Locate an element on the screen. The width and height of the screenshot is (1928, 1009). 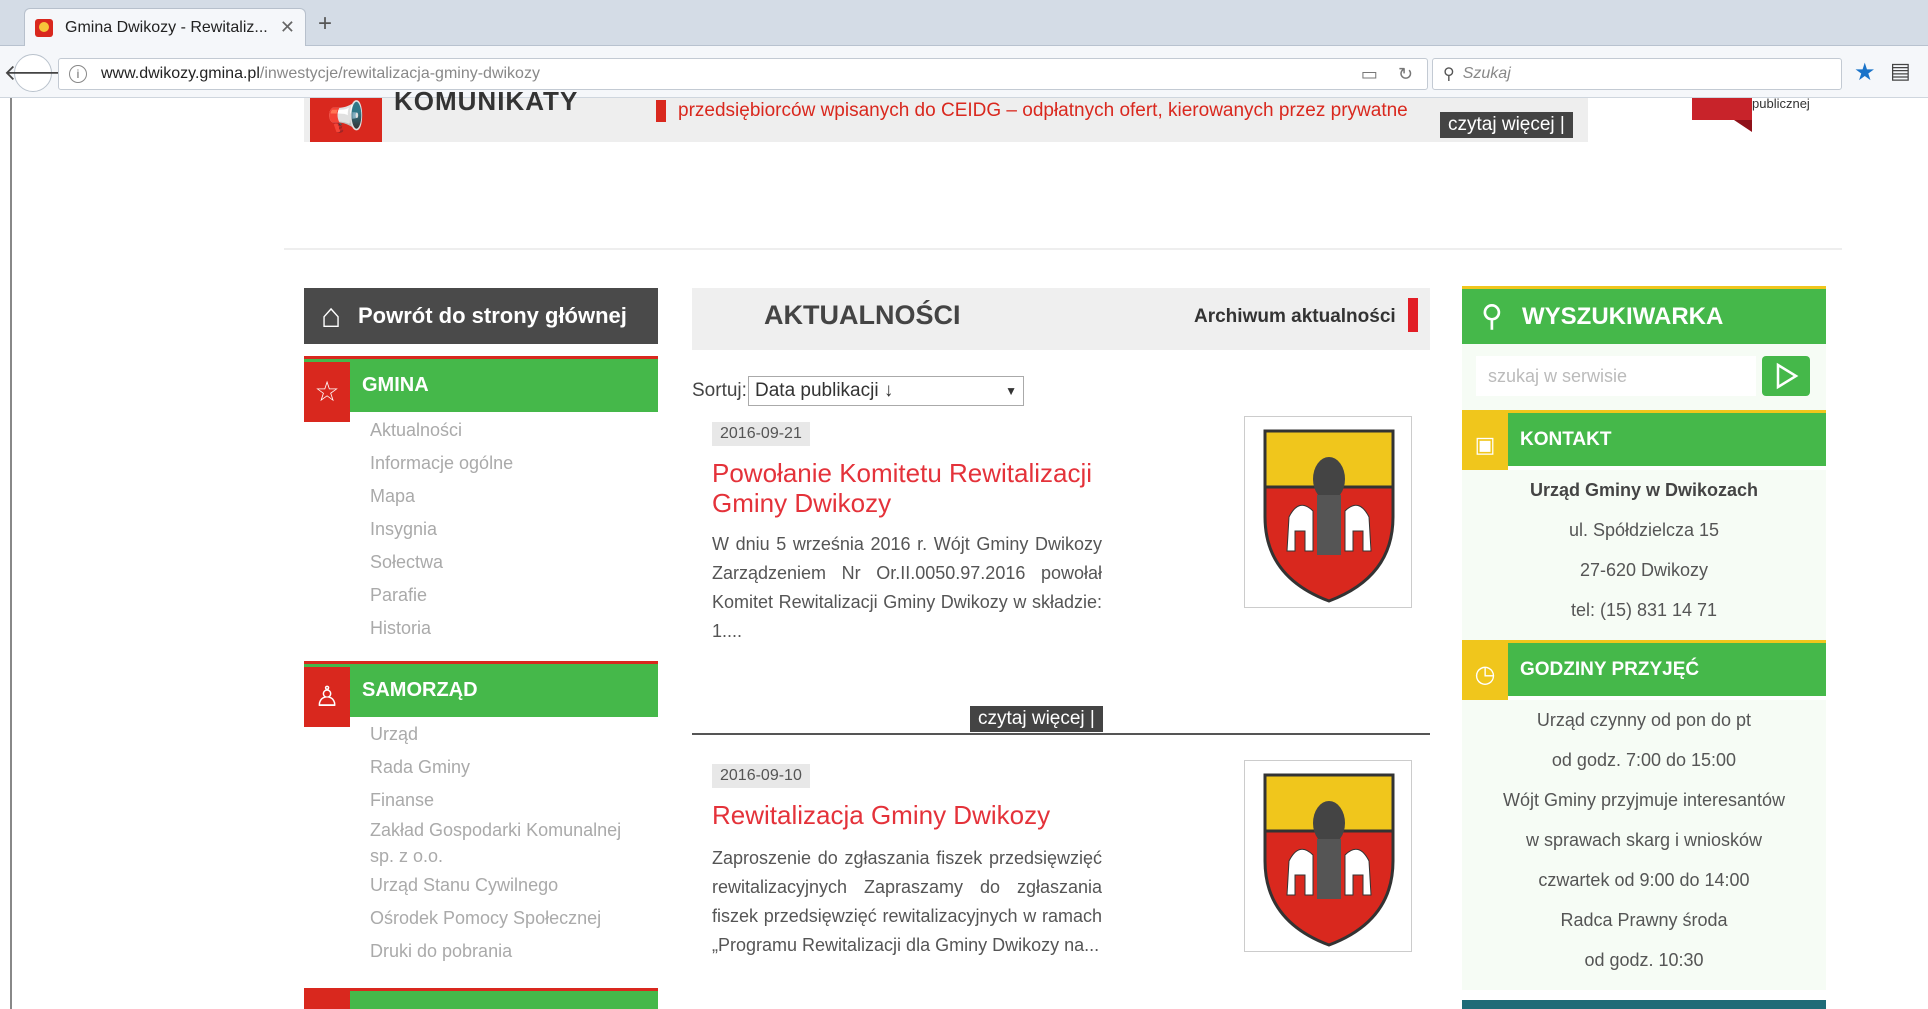
back-arrow-icon: 🡐 is located at coordinates (33, 72).